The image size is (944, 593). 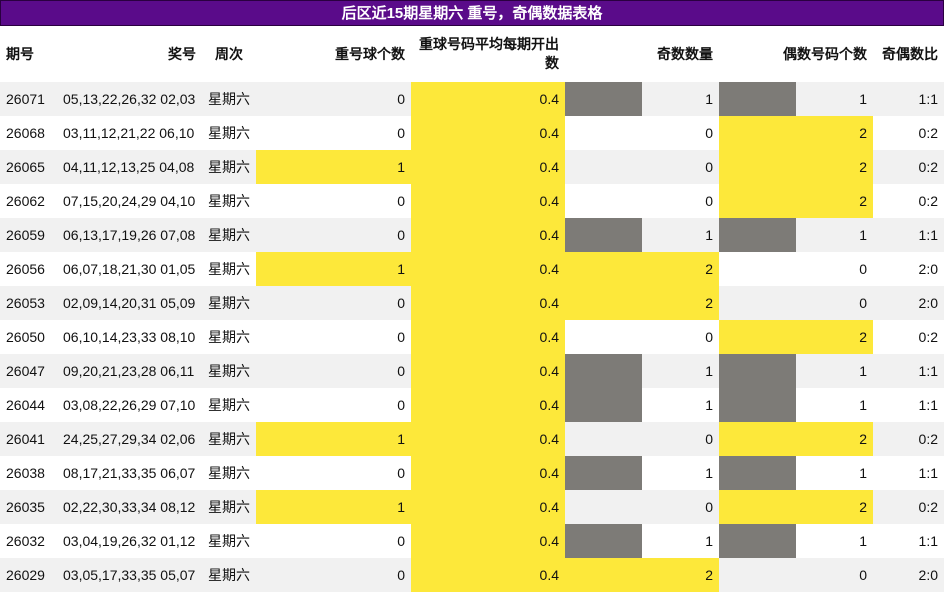 I want to click on cell-issue: 26050, so click(x=28, y=337).